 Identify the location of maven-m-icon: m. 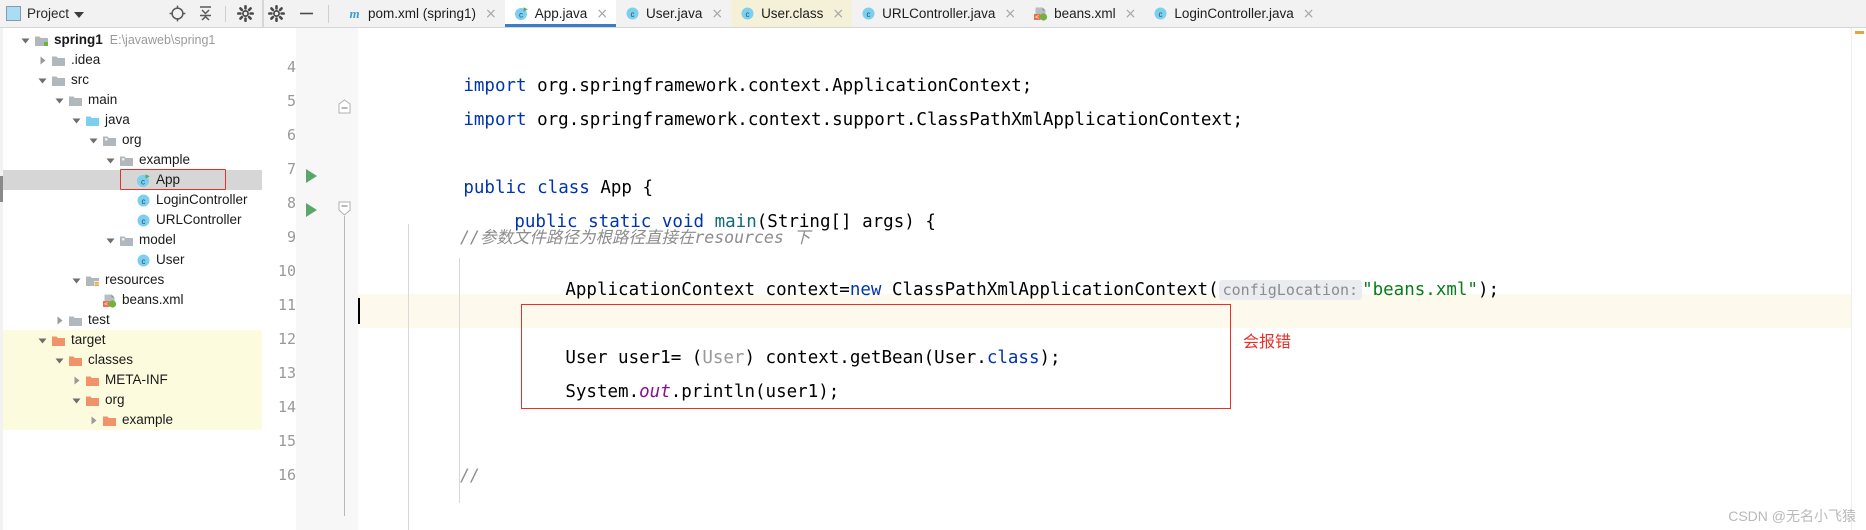
(354, 13).